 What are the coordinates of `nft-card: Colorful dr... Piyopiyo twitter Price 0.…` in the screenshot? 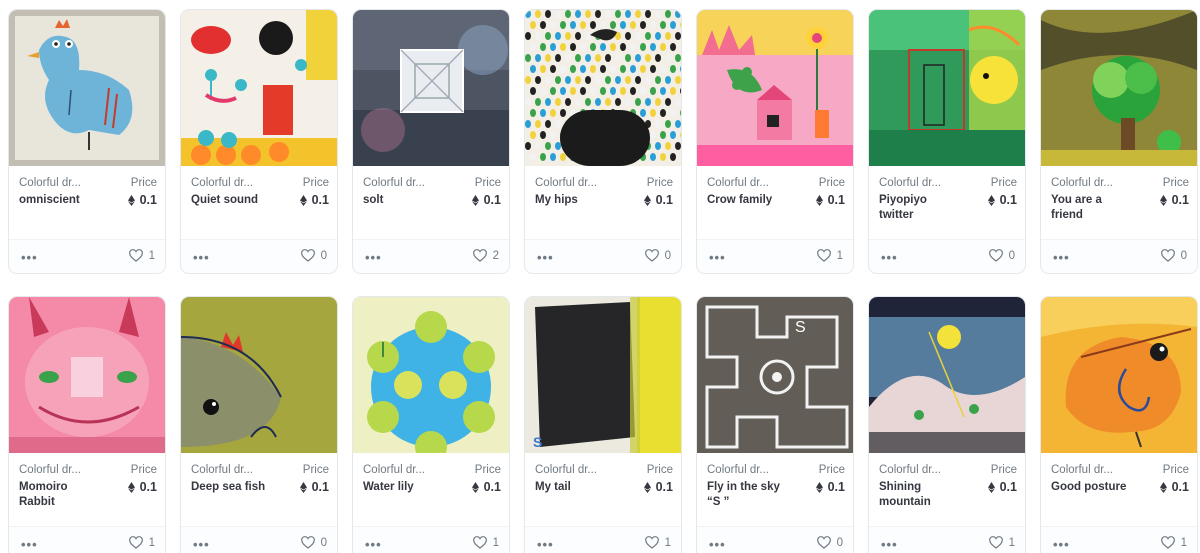 It's located at (947, 141).